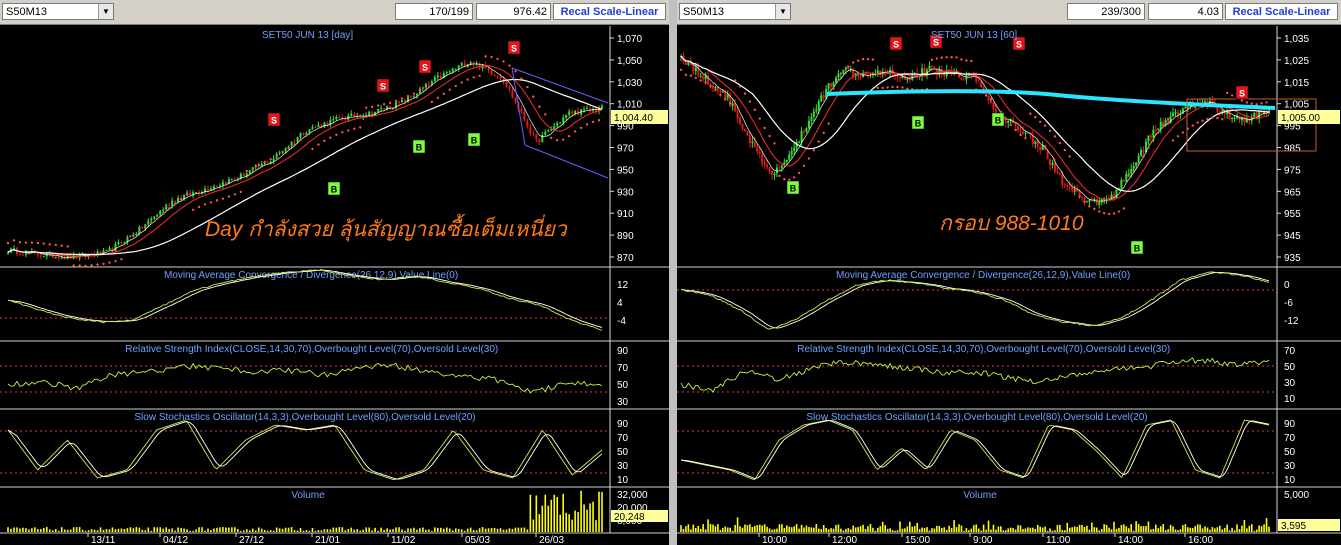 The height and width of the screenshot is (545, 1341). Describe the element at coordinates (1296, 61) in the screenshot. I see `right-price-tick-label: 1,025` at that location.